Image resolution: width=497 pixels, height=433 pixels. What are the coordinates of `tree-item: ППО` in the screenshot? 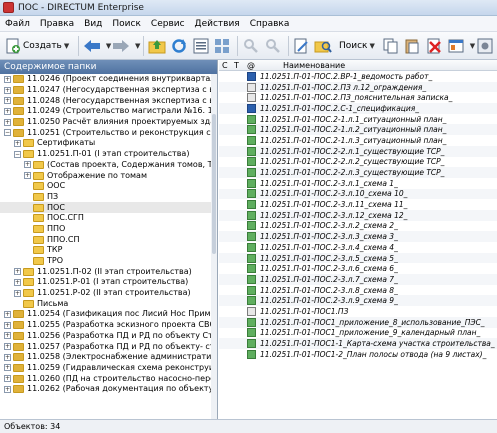 It's located at (106, 229).